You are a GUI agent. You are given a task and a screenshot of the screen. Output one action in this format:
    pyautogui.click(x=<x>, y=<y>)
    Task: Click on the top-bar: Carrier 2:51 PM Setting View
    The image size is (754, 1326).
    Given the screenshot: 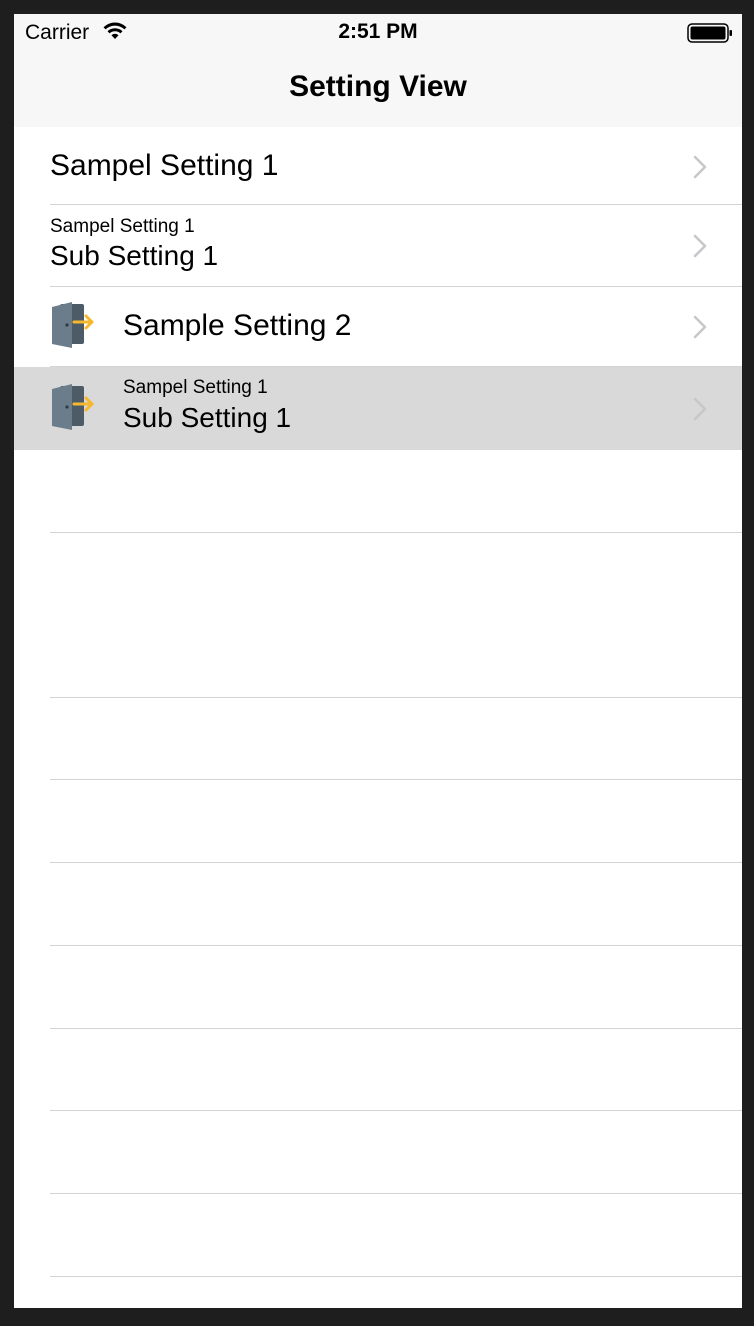 What is the action you would take?
    pyautogui.click(x=378, y=71)
    